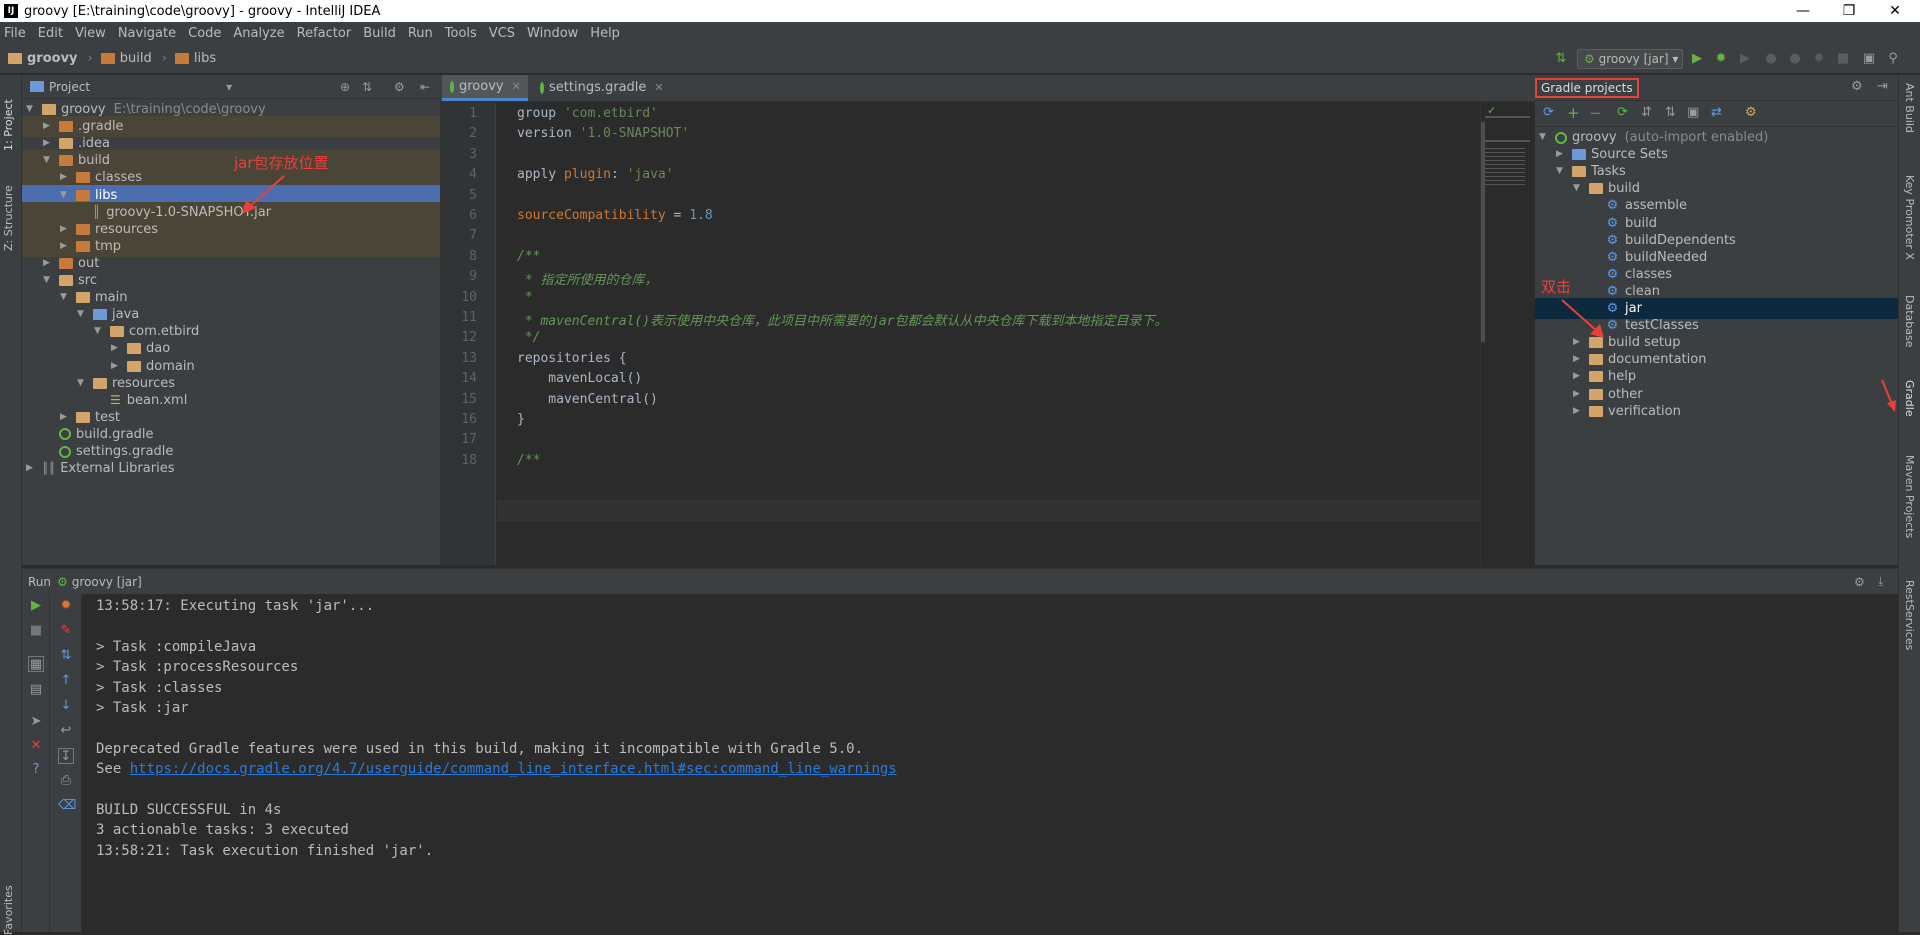  What do you see at coordinates (1561, 59) in the screenshot?
I see `build-icon: ⇅` at bounding box center [1561, 59].